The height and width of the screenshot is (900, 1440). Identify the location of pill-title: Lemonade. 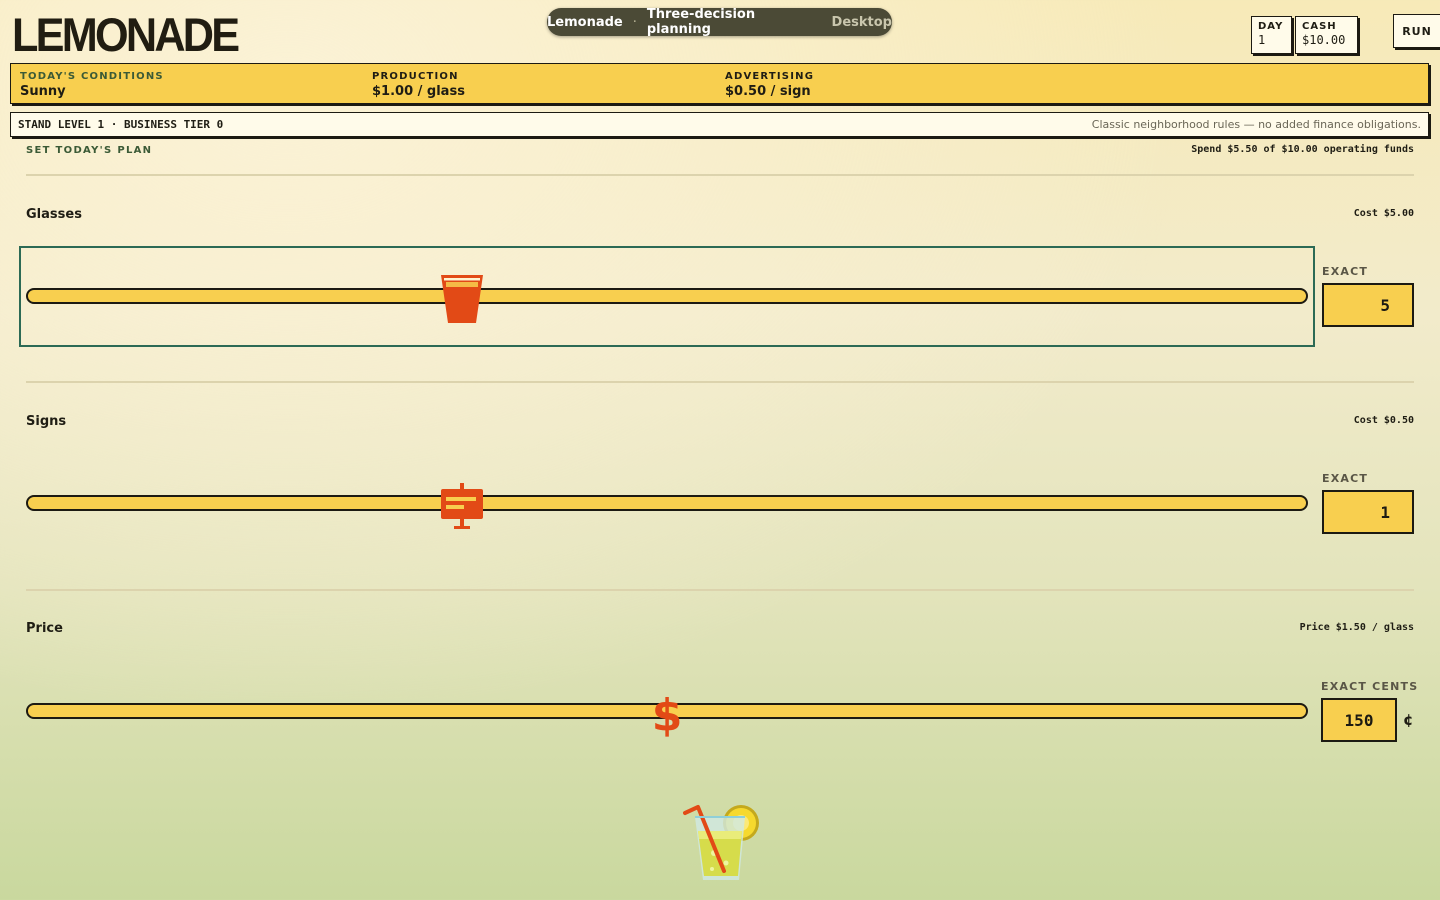
(585, 22).